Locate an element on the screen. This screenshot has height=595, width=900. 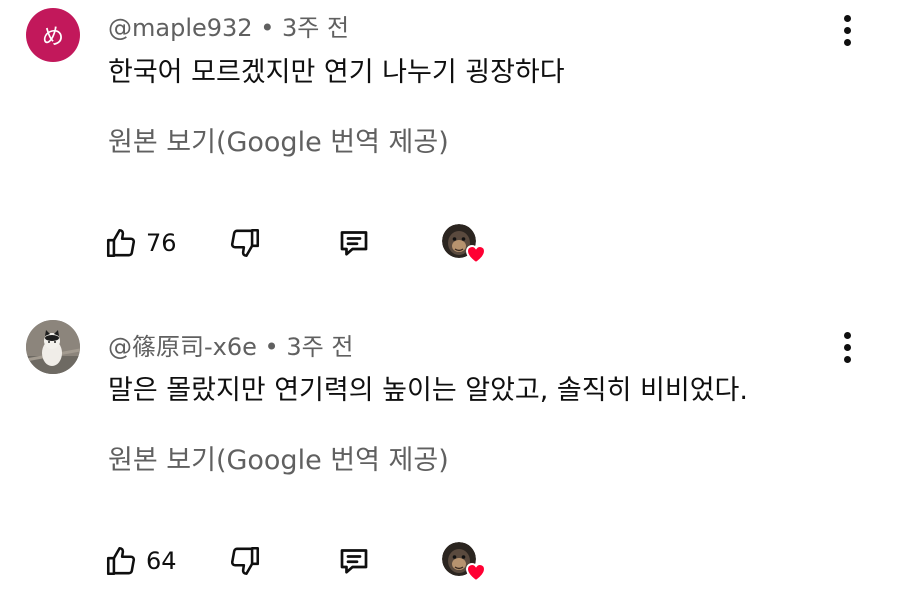
comment-meta: @maple932 • 3주 전 is located at coordinates (228, 25).